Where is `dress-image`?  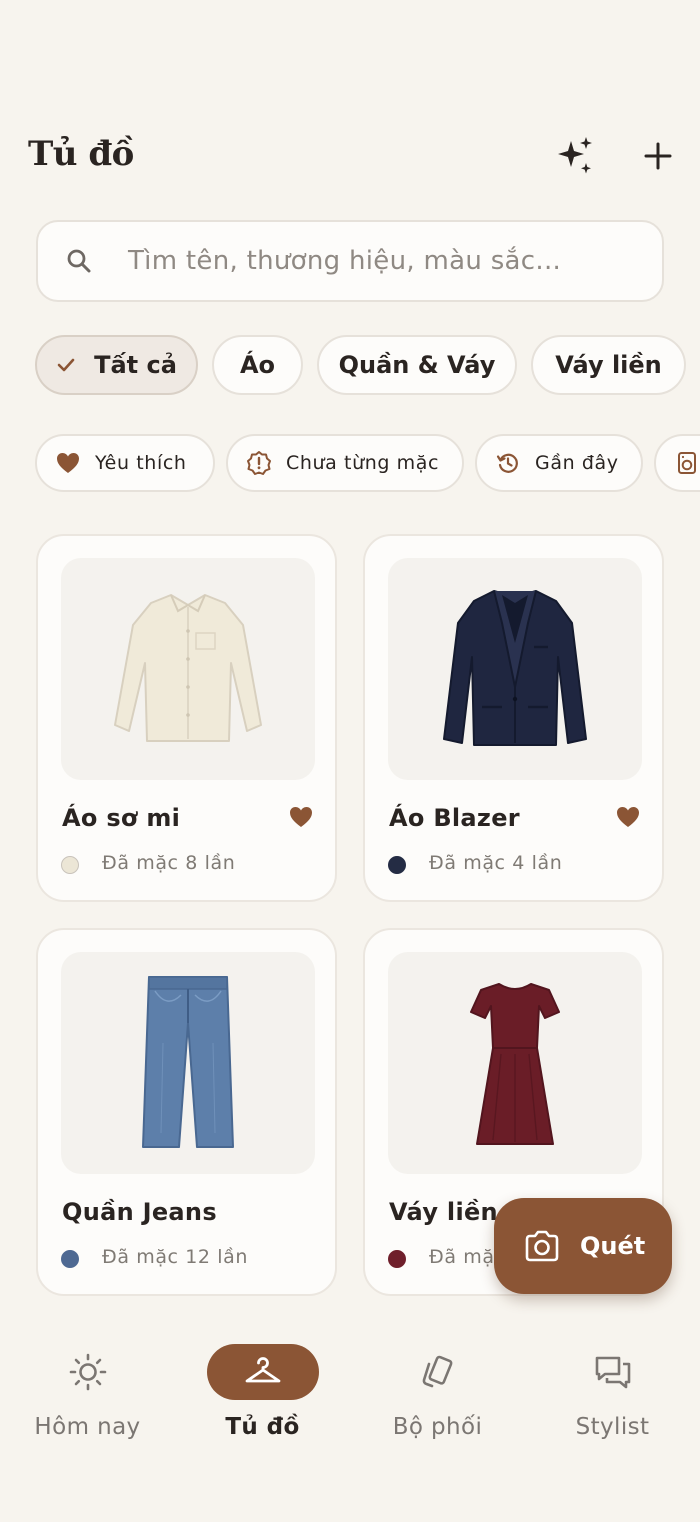
dress-image is located at coordinates (515, 1063).